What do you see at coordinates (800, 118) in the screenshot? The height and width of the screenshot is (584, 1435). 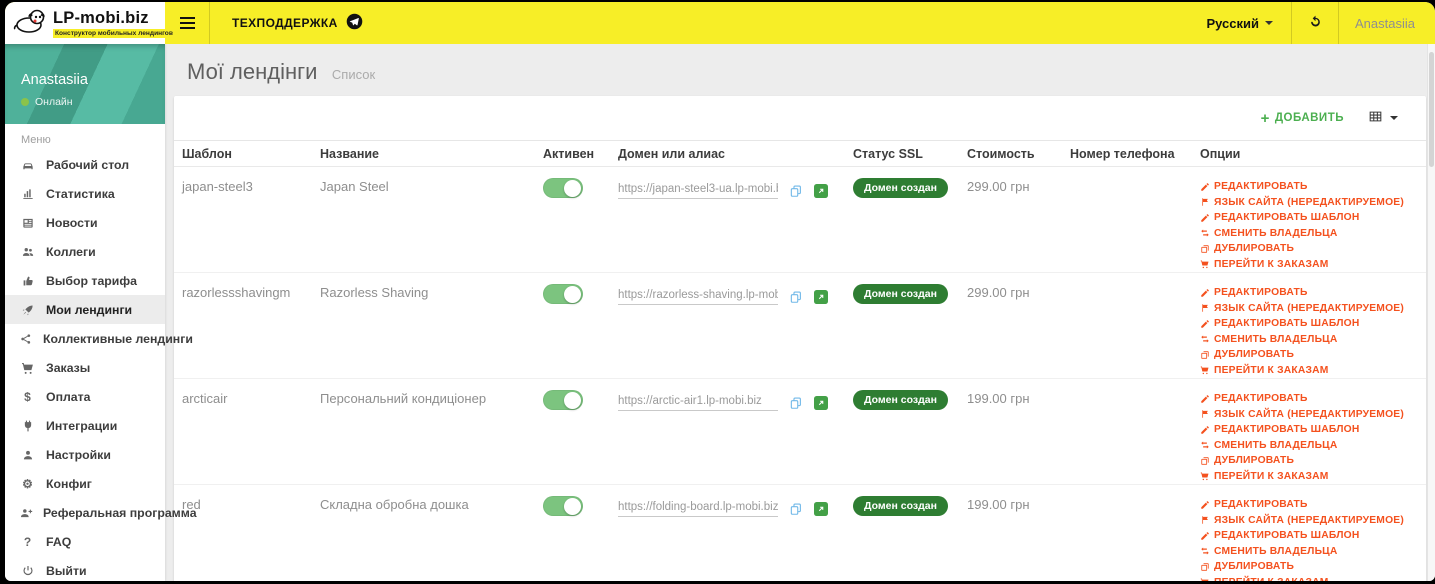 I see `card-toolbar: + ДОБАВИТЬ` at bounding box center [800, 118].